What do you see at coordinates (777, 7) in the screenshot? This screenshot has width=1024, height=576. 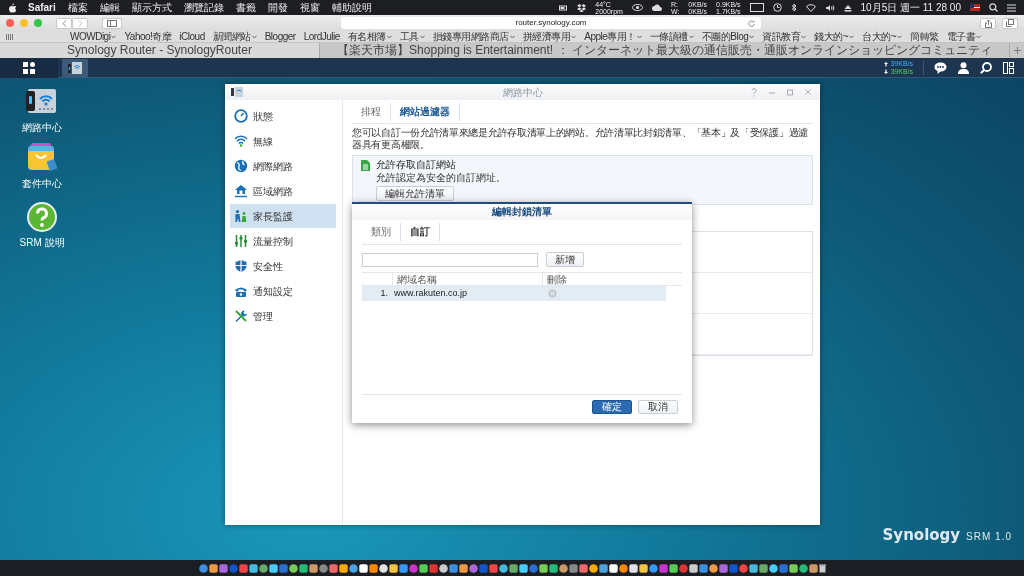 I see `clock-icon` at bounding box center [777, 7].